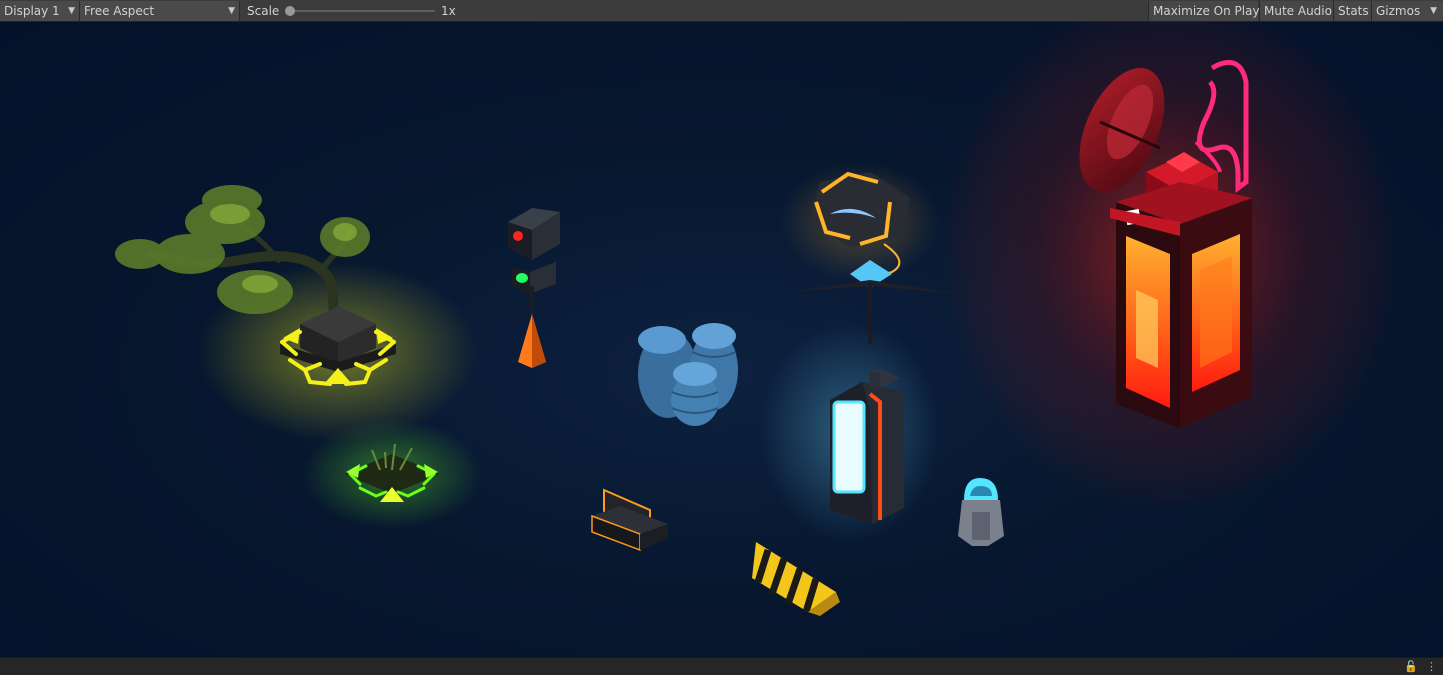 This screenshot has width=1443, height=675. Describe the element at coordinates (629, 520) in the screenshot. I see `bench-object` at that location.